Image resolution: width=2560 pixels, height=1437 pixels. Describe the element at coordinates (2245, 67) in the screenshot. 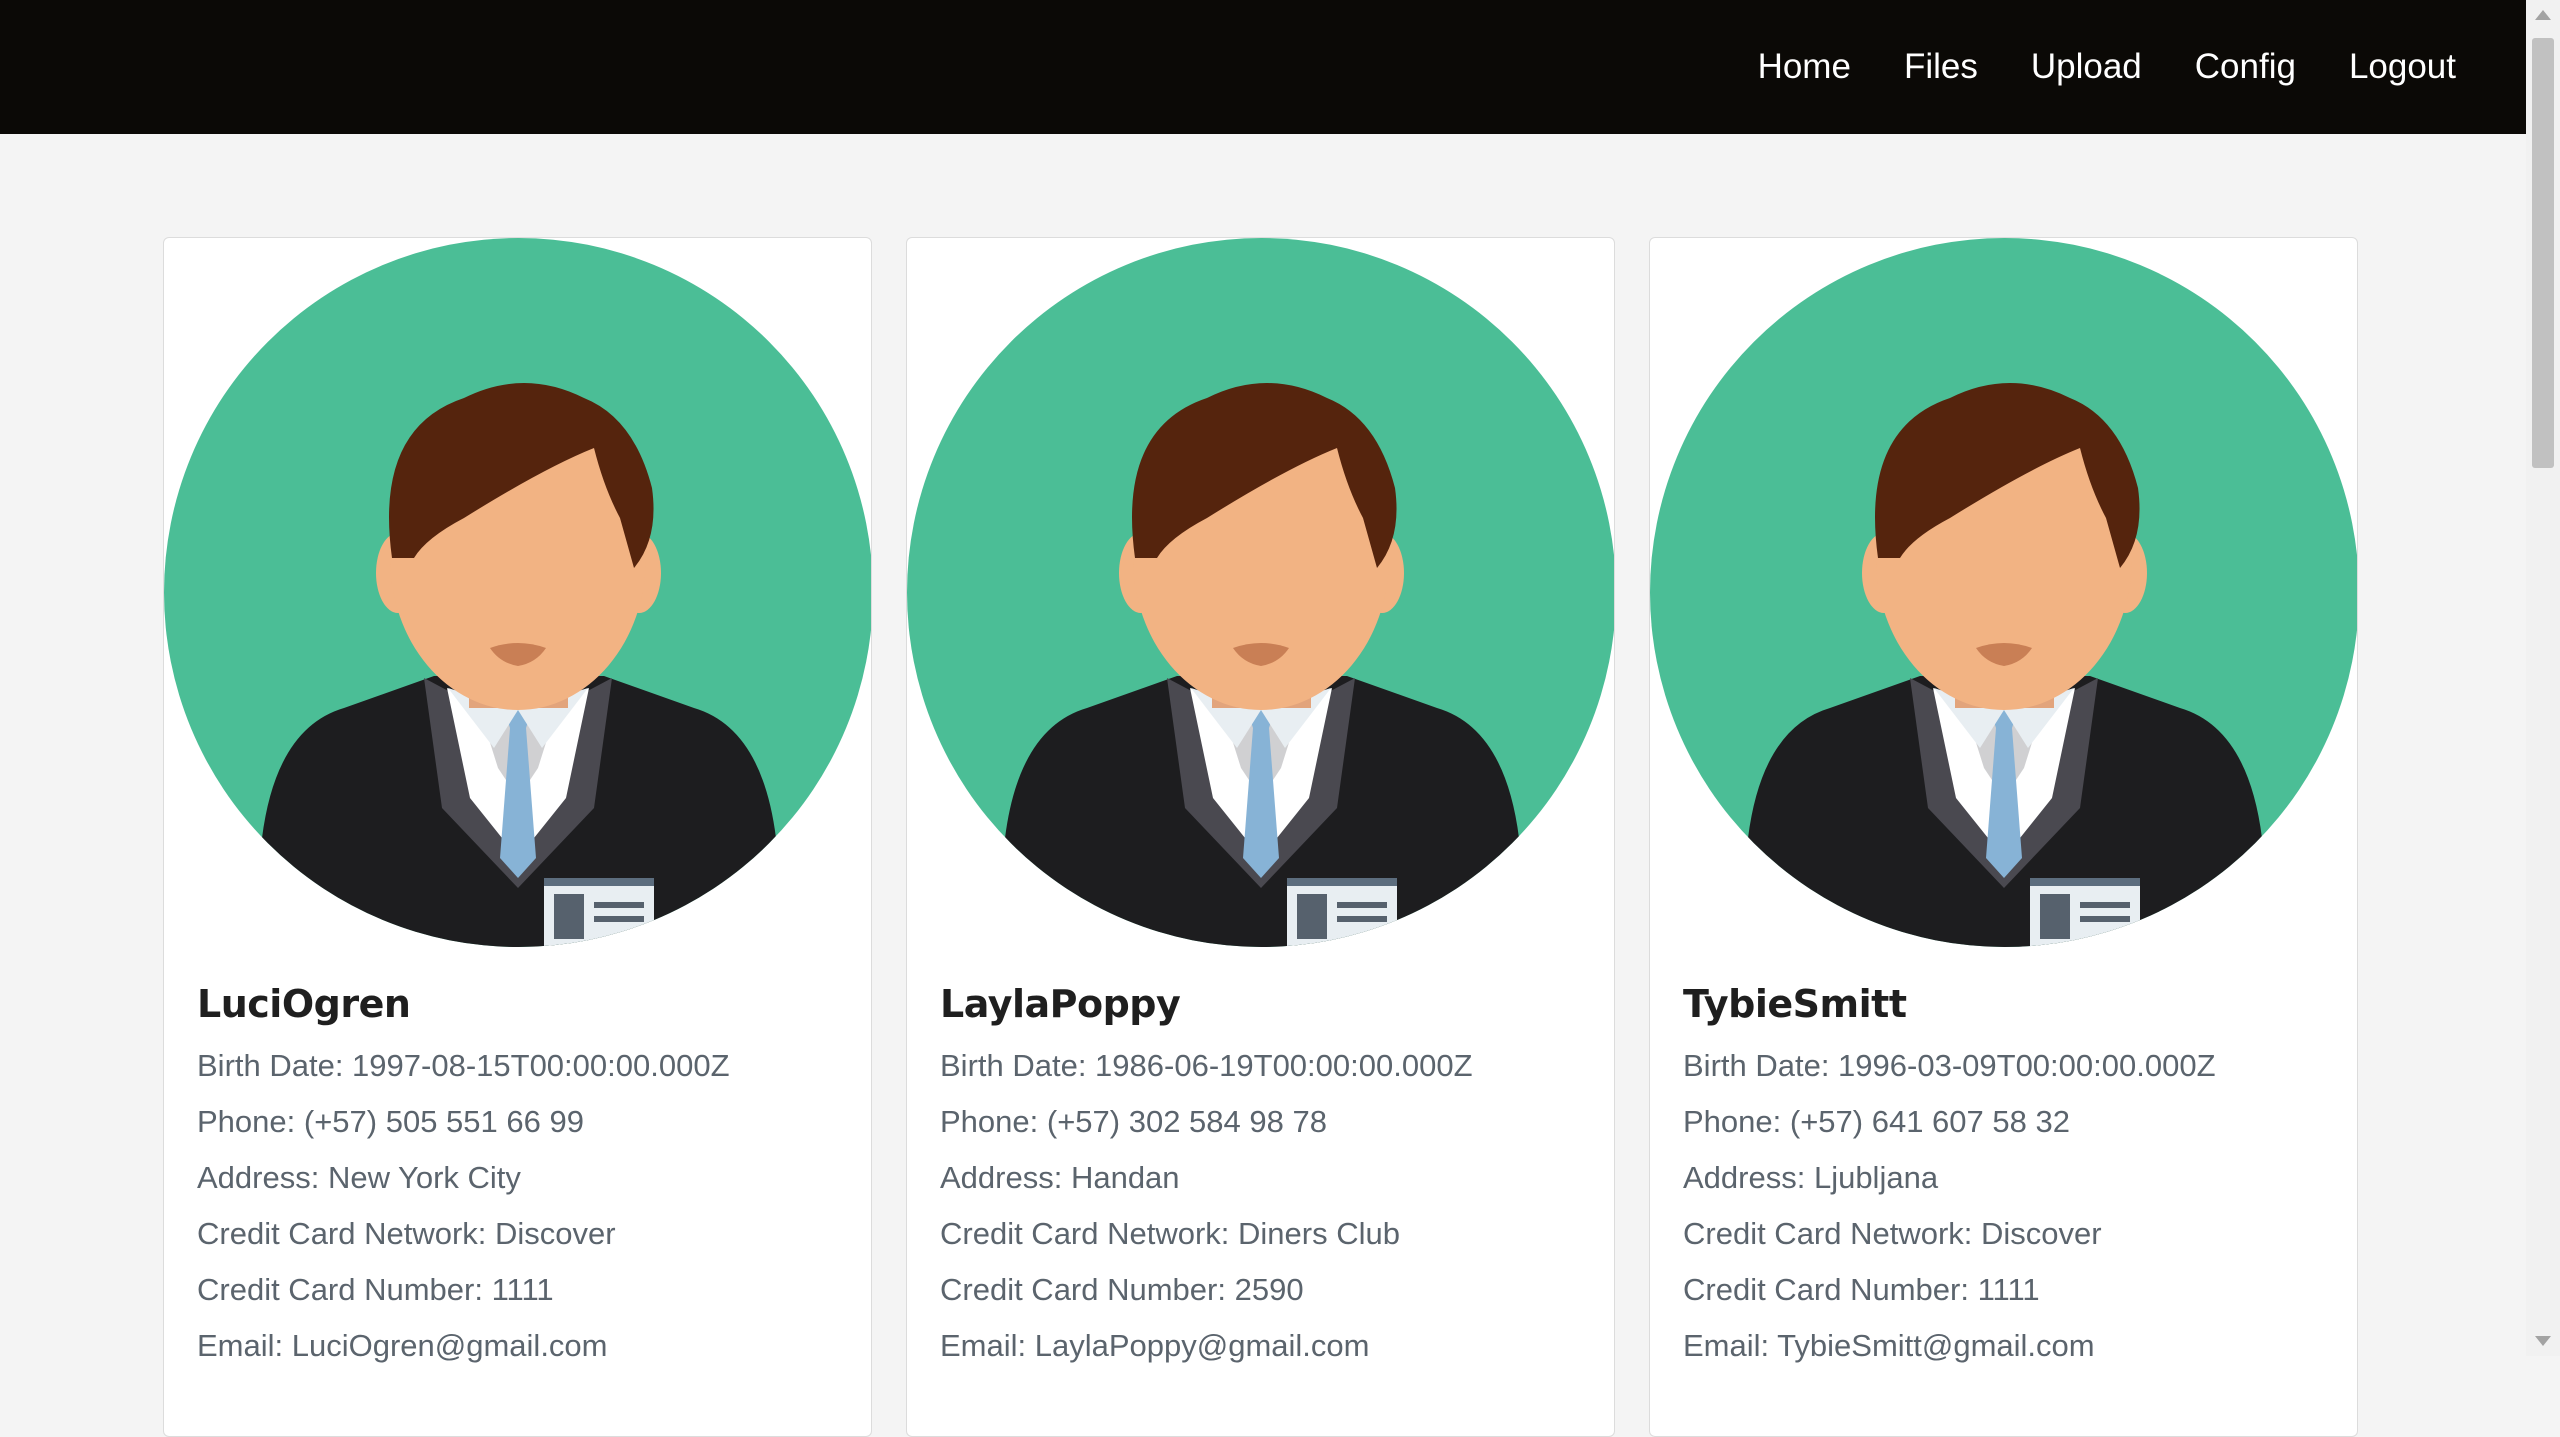

I see `nav-config-link: Config` at that location.